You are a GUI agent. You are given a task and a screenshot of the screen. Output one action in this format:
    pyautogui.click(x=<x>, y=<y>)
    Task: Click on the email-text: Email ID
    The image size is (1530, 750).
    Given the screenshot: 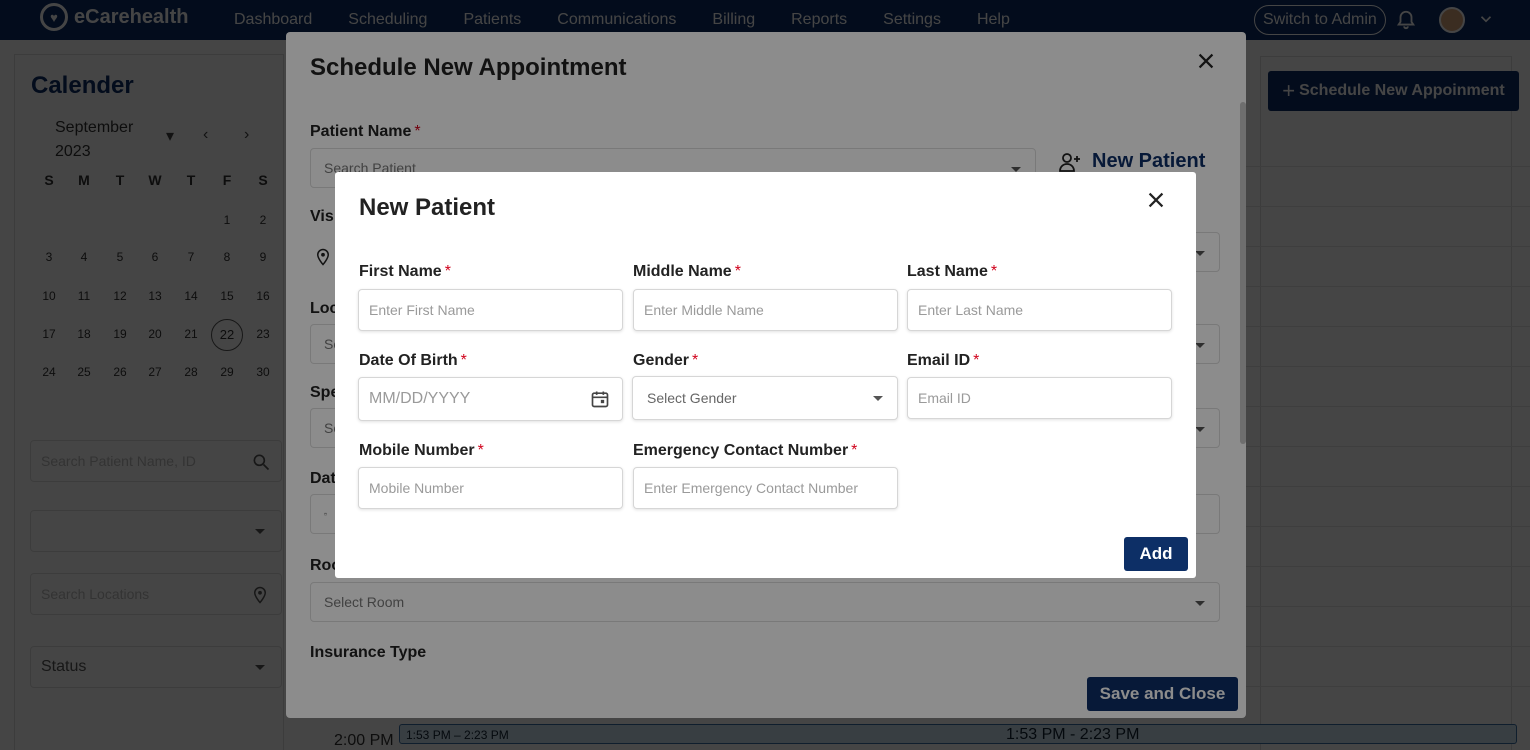 What is the action you would take?
    pyautogui.click(x=939, y=360)
    